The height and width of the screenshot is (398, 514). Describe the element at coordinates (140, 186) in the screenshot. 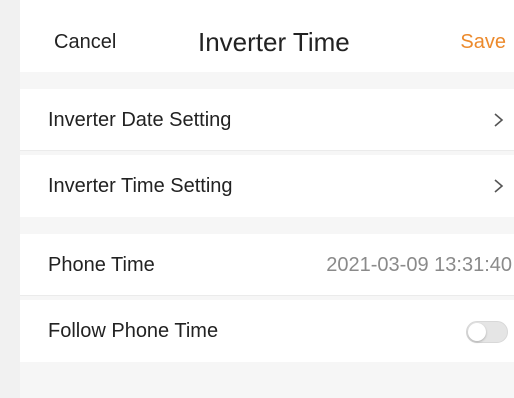

I see `inverter-time-setting-label: Inverter Time Setting` at that location.